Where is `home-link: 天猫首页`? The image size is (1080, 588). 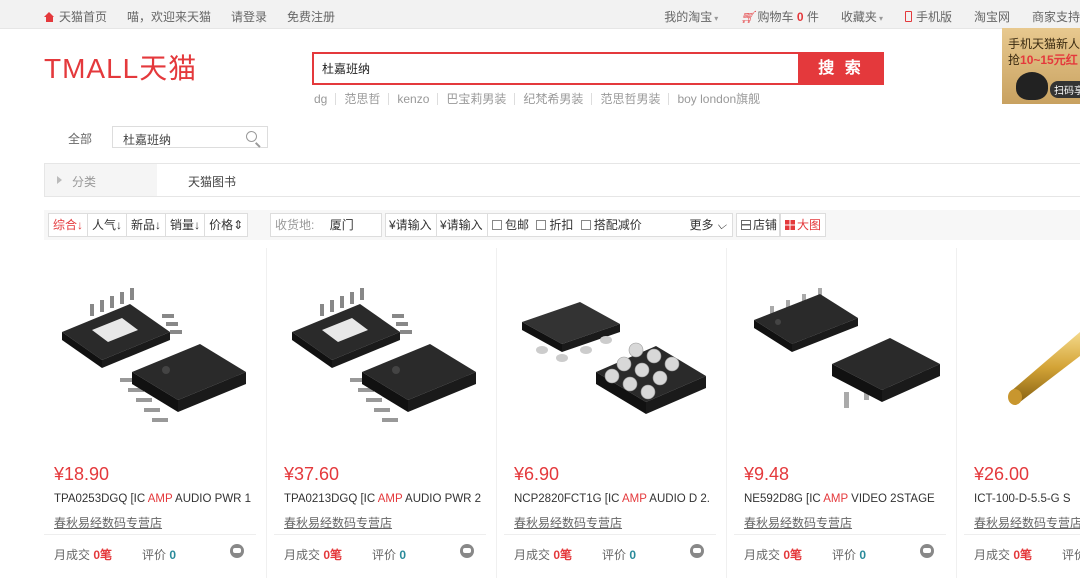
home-link: 天猫首页 is located at coordinates (75, 16).